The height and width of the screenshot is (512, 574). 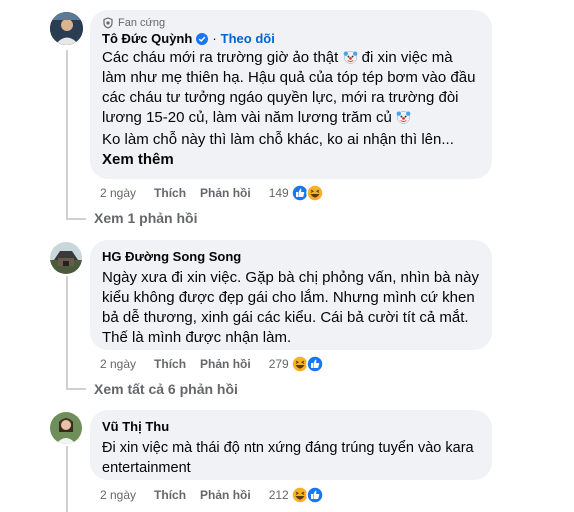 I want to click on author-row: Tô Đức Quỳnh · Theo dõi, so click(x=291, y=38).